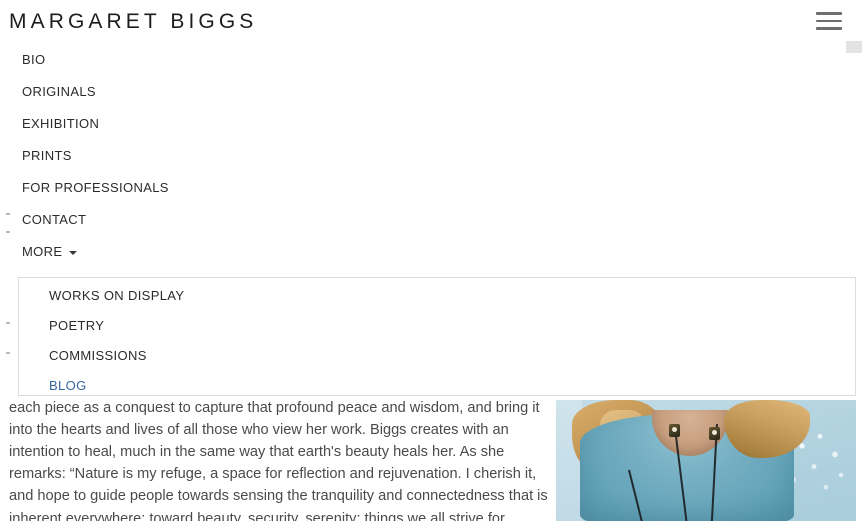  I want to click on nav-item-more: MORE, so click(278, 252).